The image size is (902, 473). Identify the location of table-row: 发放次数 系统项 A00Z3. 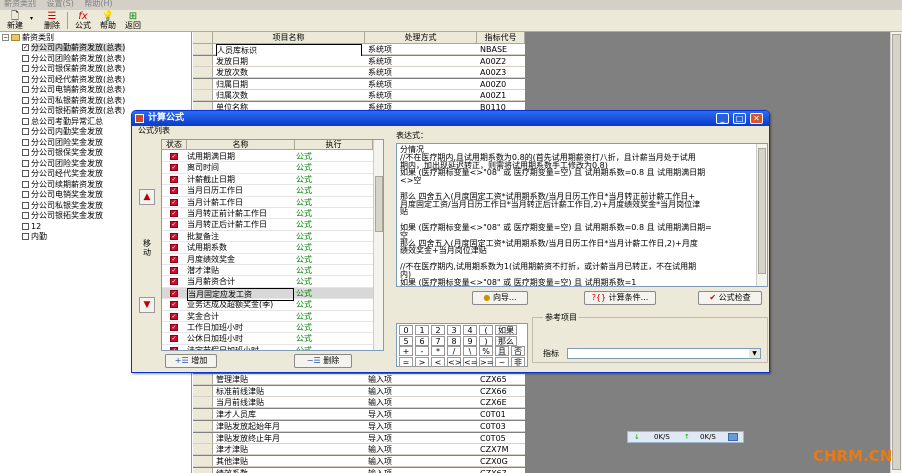
(369, 73).